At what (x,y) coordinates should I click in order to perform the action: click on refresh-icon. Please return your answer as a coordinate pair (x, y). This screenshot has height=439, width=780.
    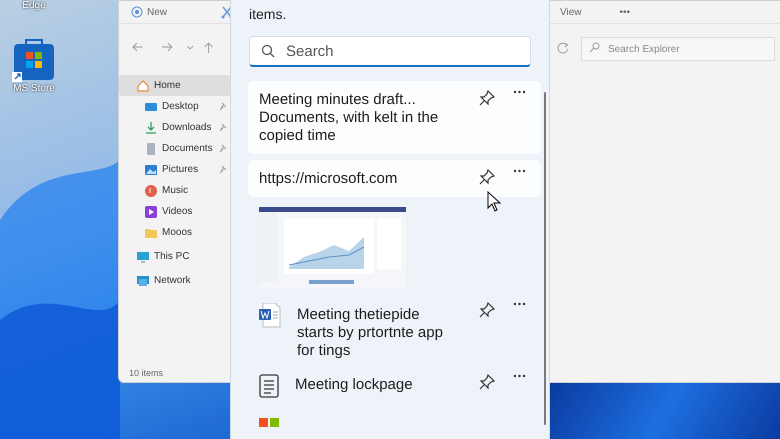
    Looking at the image, I should click on (564, 47).